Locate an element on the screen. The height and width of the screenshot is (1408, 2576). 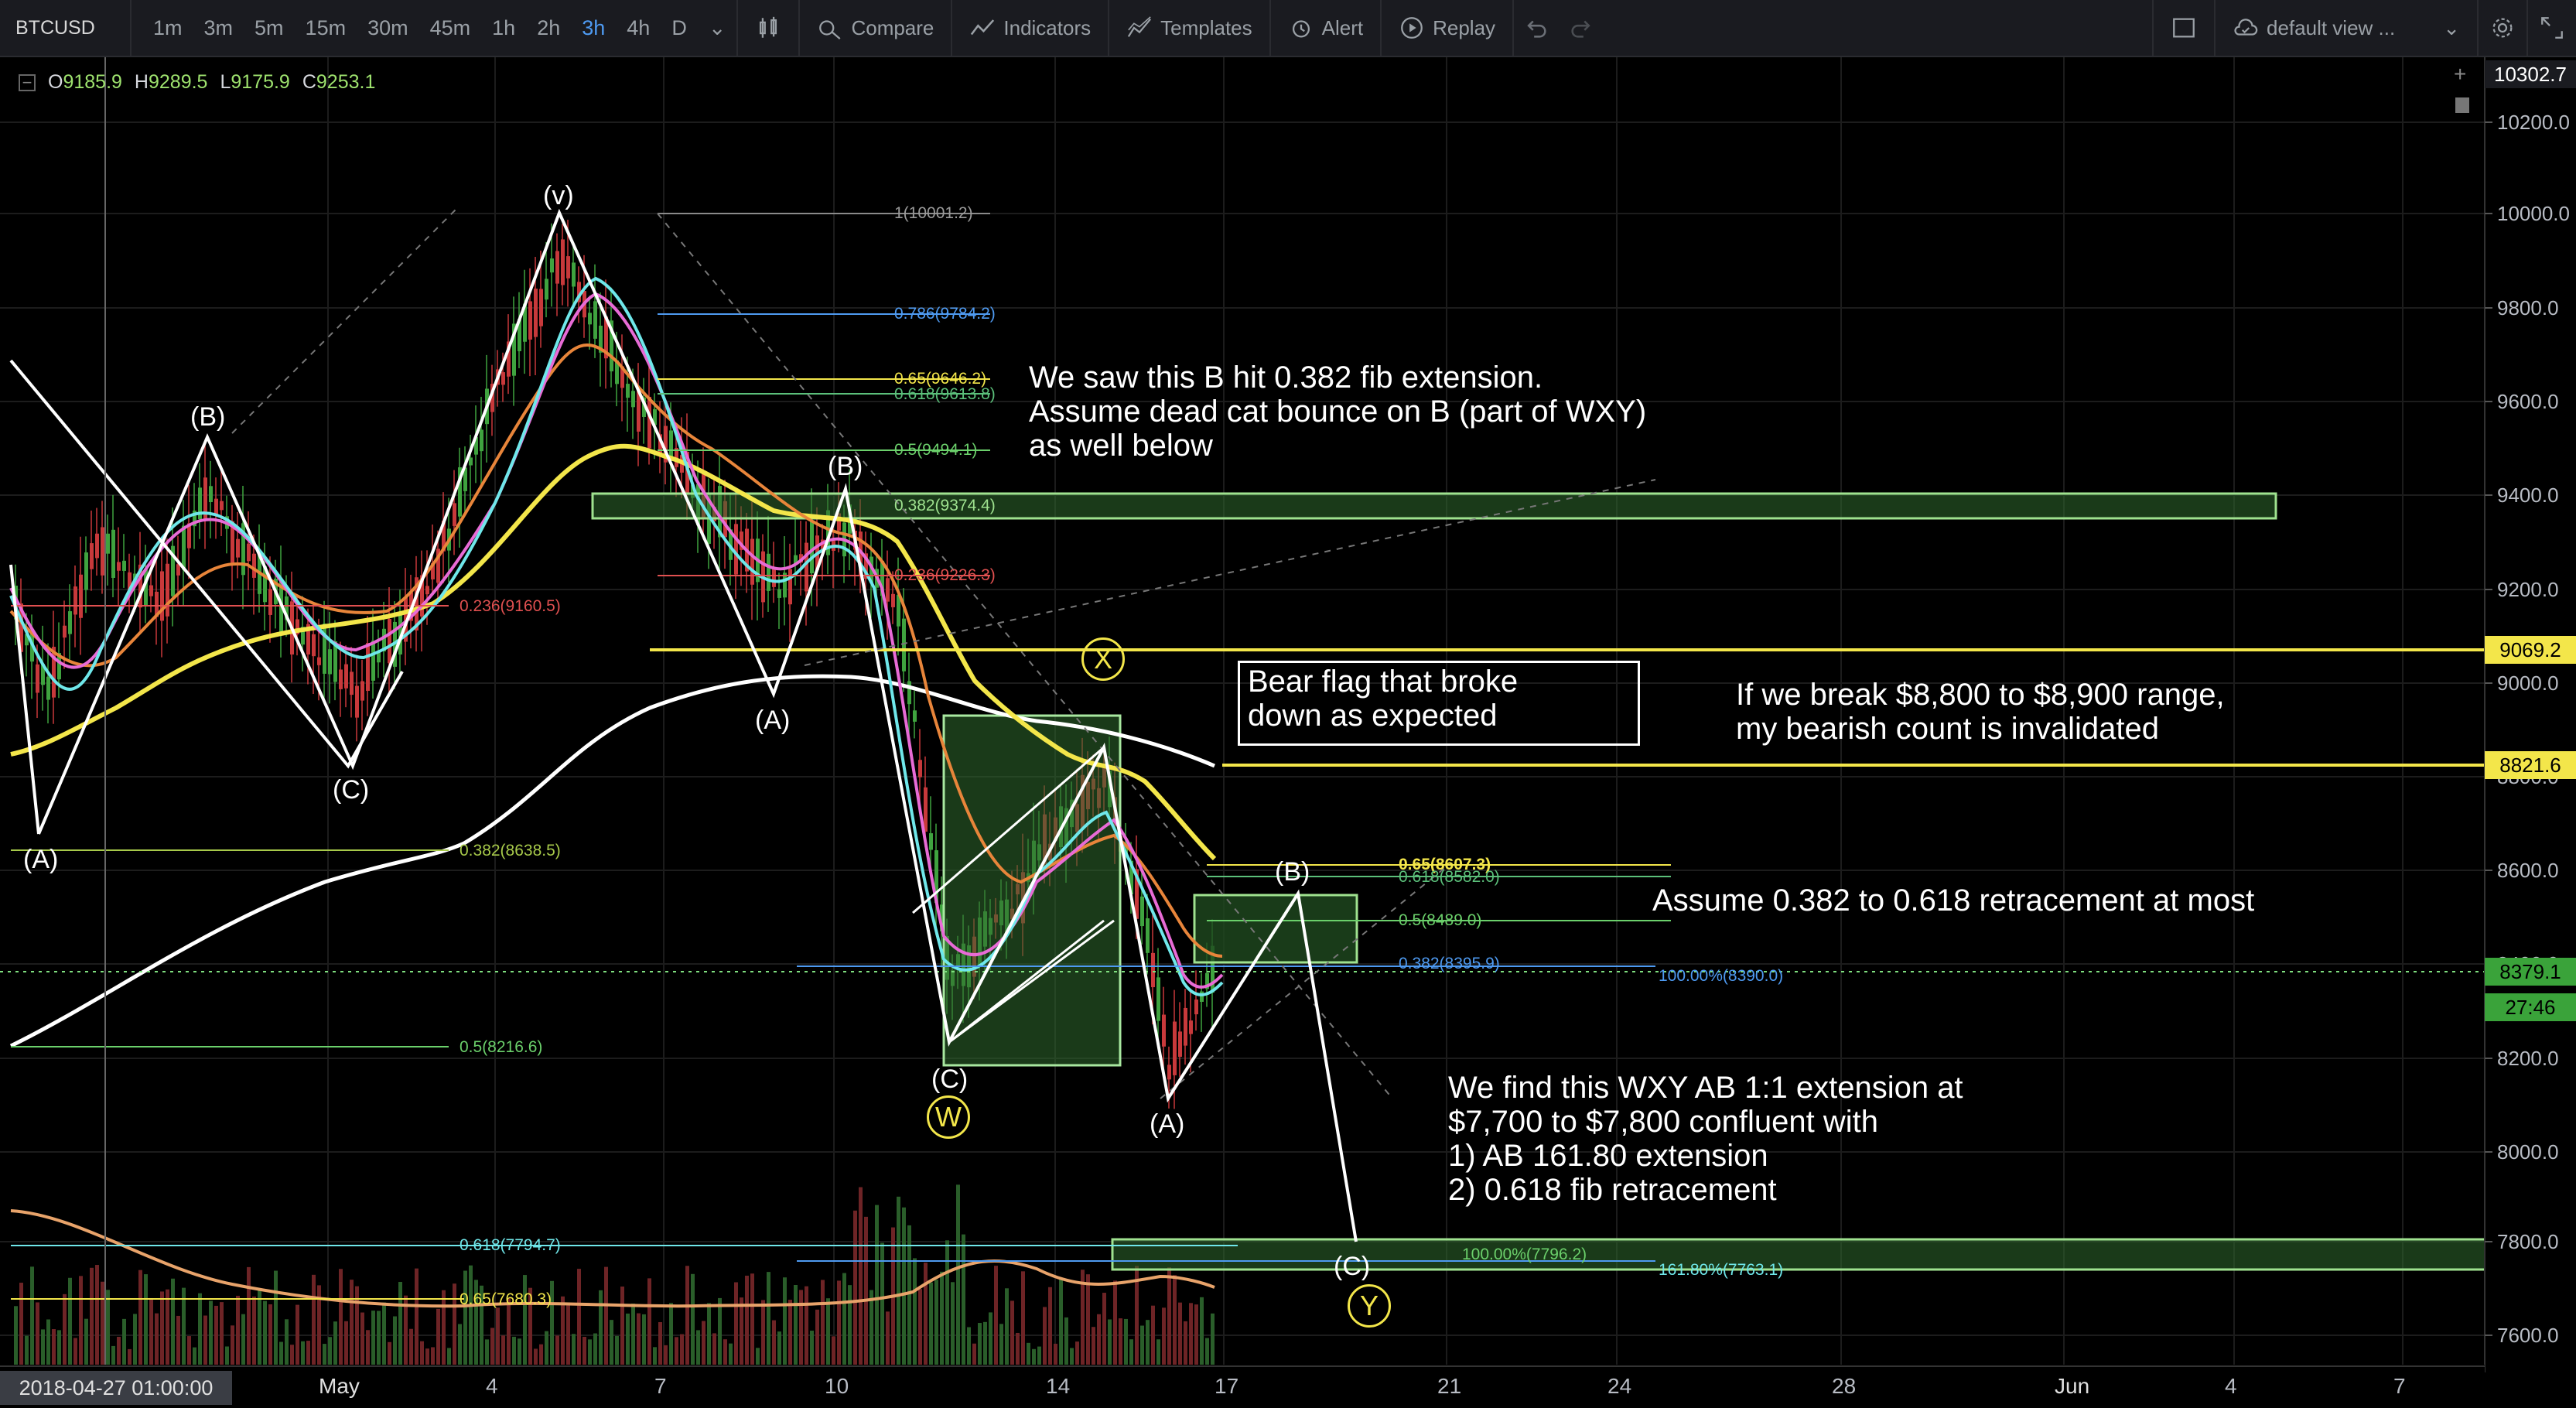
interval-3m: 3m is located at coordinates (219, 28).